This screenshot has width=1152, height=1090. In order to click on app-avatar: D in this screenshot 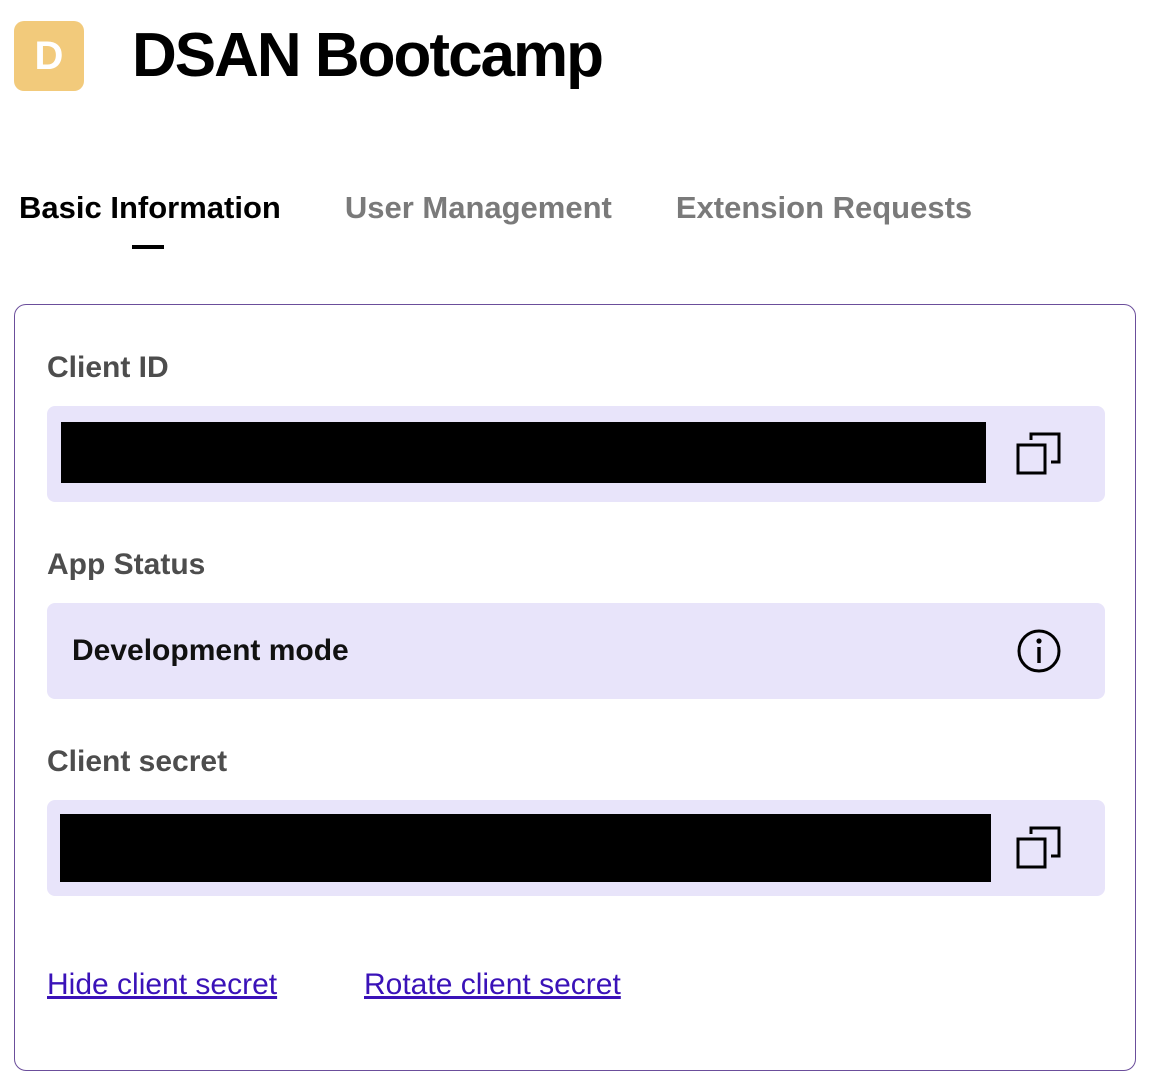, I will do `click(49, 56)`.